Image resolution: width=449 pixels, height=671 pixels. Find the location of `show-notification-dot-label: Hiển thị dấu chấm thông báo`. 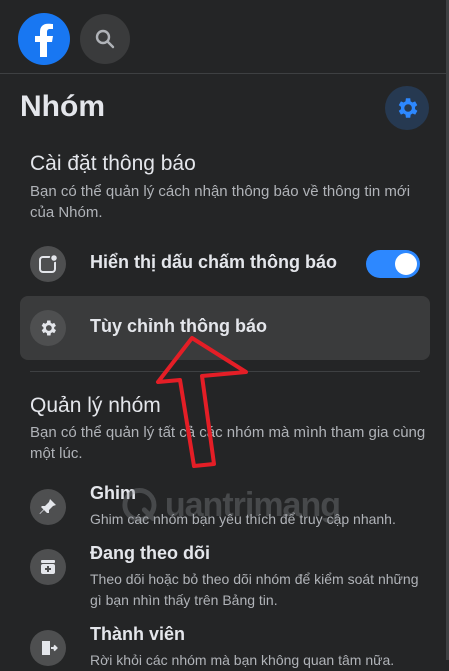

show-notification-dot-label: Hiển thị dấu chấm thông báo is located at coordinates (213, 262).